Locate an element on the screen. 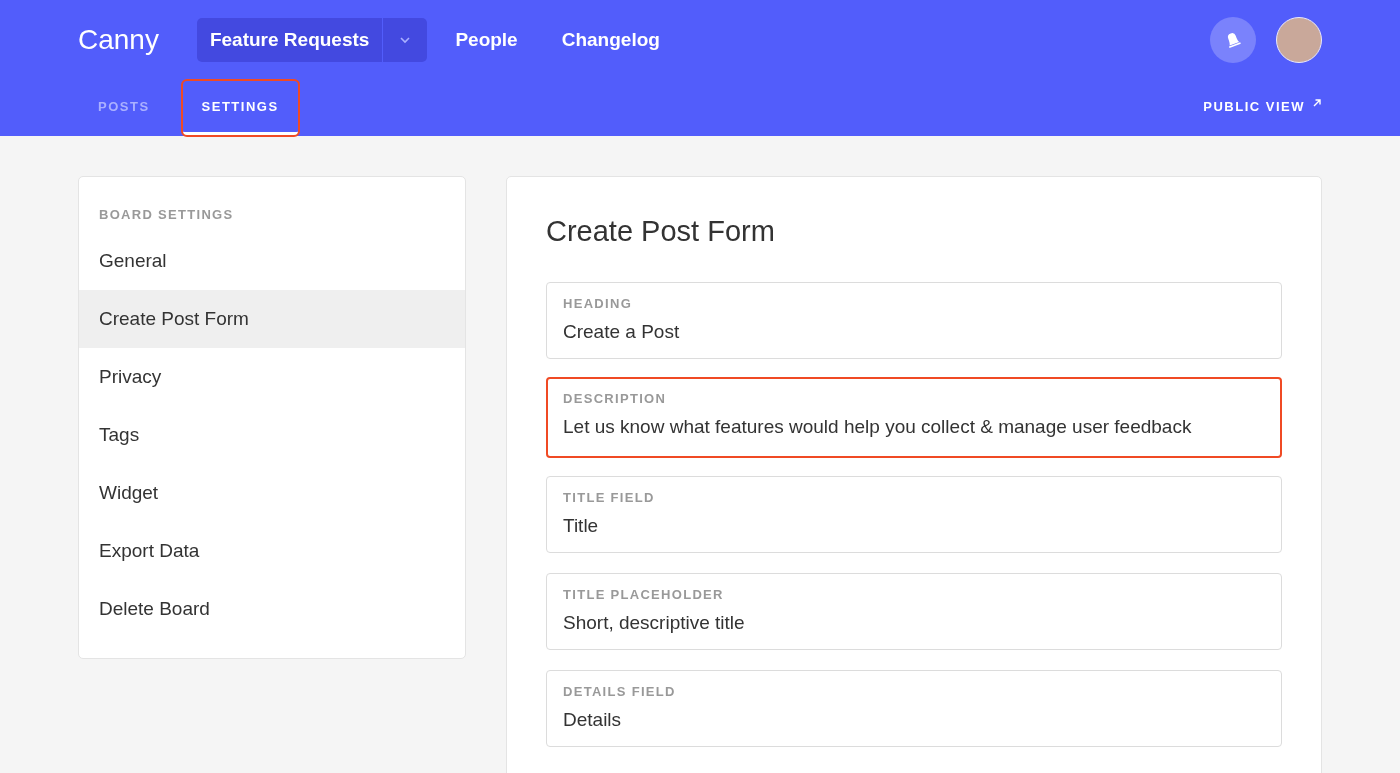 Image resolution: width=1400 pixels, height=773 pixels. sidebar-item: Tags is located at coordinates (272, 435).